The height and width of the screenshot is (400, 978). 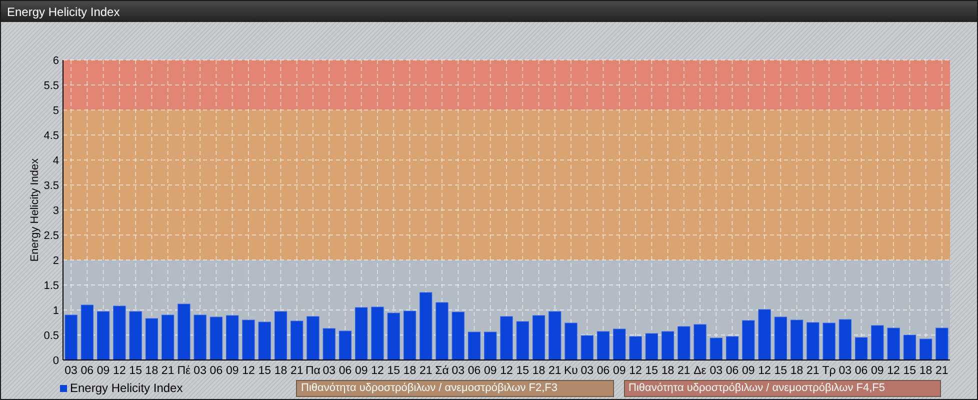 What do you see at coordinates (63, 12) in the screenshot?
I see `window-title: Energy Helicity Index` at bounding box center [63, 12].